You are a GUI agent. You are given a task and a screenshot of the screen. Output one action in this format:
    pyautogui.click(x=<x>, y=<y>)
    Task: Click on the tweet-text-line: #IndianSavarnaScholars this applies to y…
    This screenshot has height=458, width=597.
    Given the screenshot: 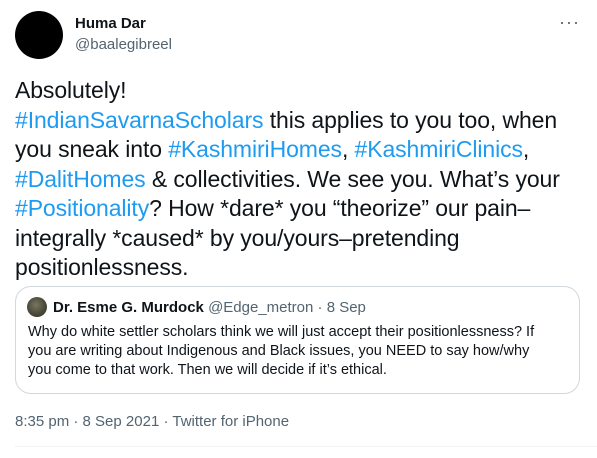 What is the action you would take?
    pyautogui.click(x=302, y=121)
    